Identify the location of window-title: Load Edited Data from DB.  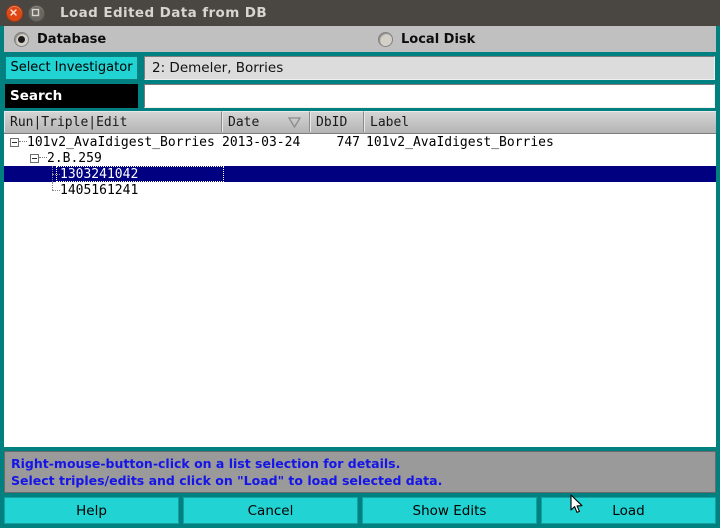
(164, 13).